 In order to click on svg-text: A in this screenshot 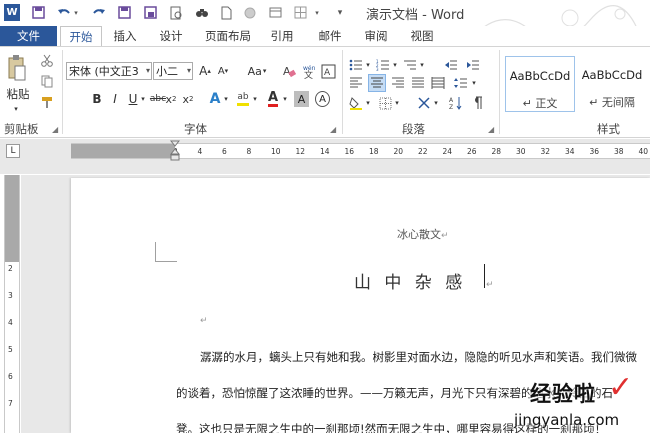, I will do `click(451, 100)`.